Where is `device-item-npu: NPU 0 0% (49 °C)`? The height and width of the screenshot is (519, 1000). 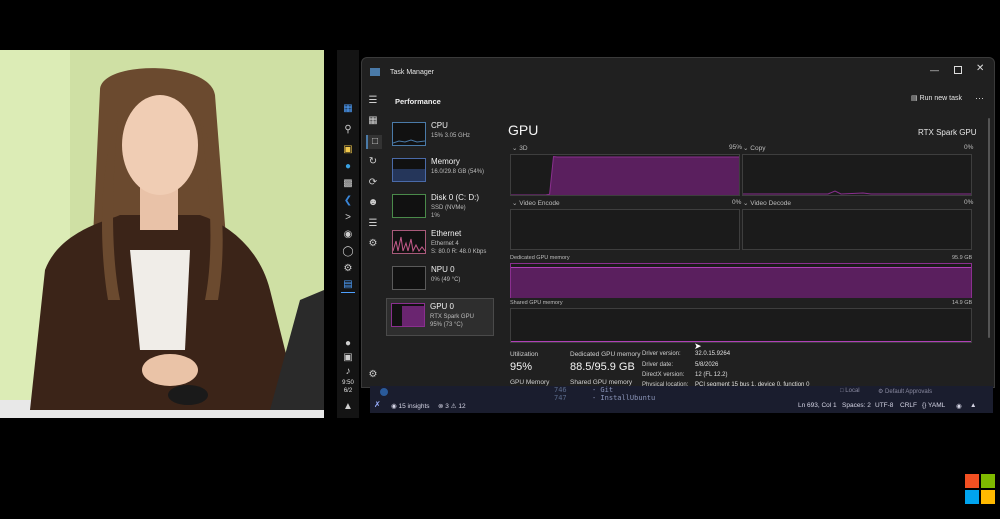
device-item-npu: NPU 0 0% (49 °C) is located at coordinates (443, 280).